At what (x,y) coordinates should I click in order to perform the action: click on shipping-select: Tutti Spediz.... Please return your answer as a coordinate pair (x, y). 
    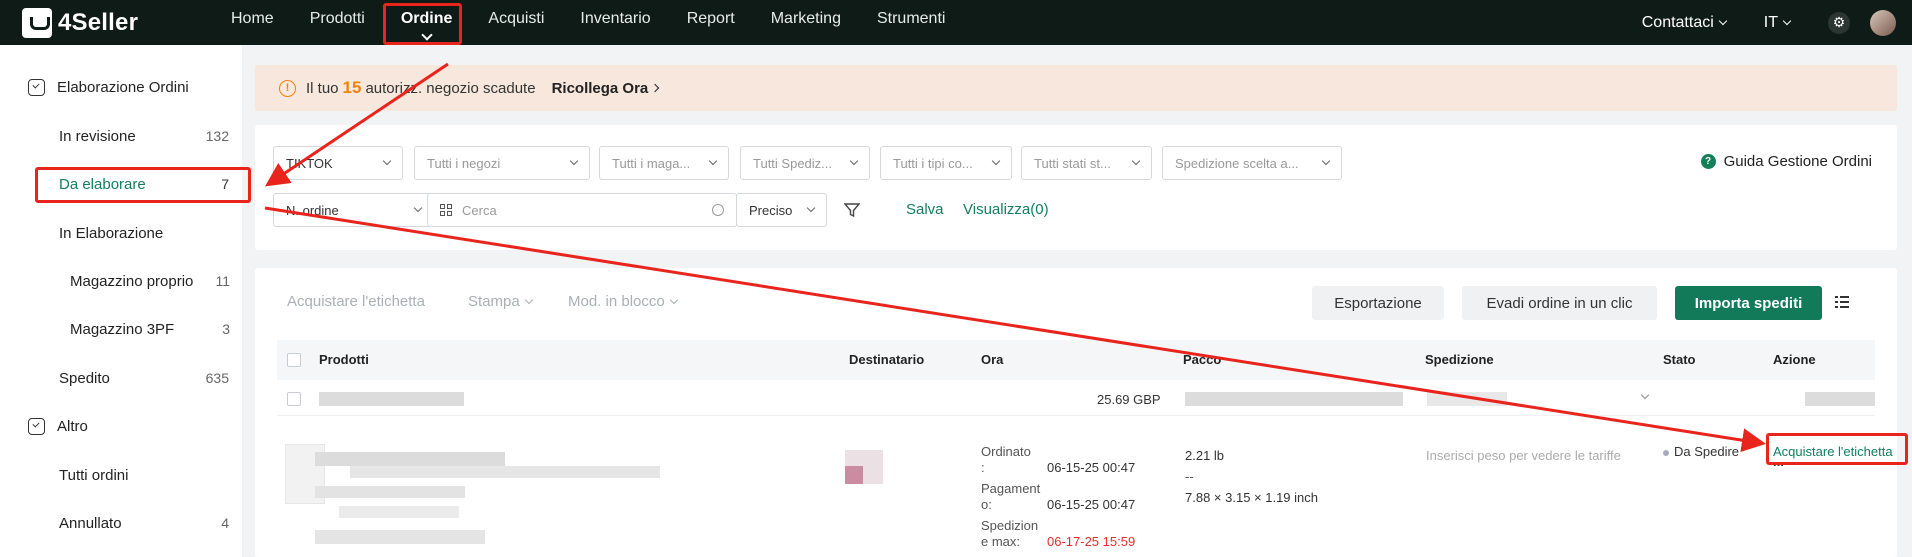
    Looking at the image, I should click on (805, 163).